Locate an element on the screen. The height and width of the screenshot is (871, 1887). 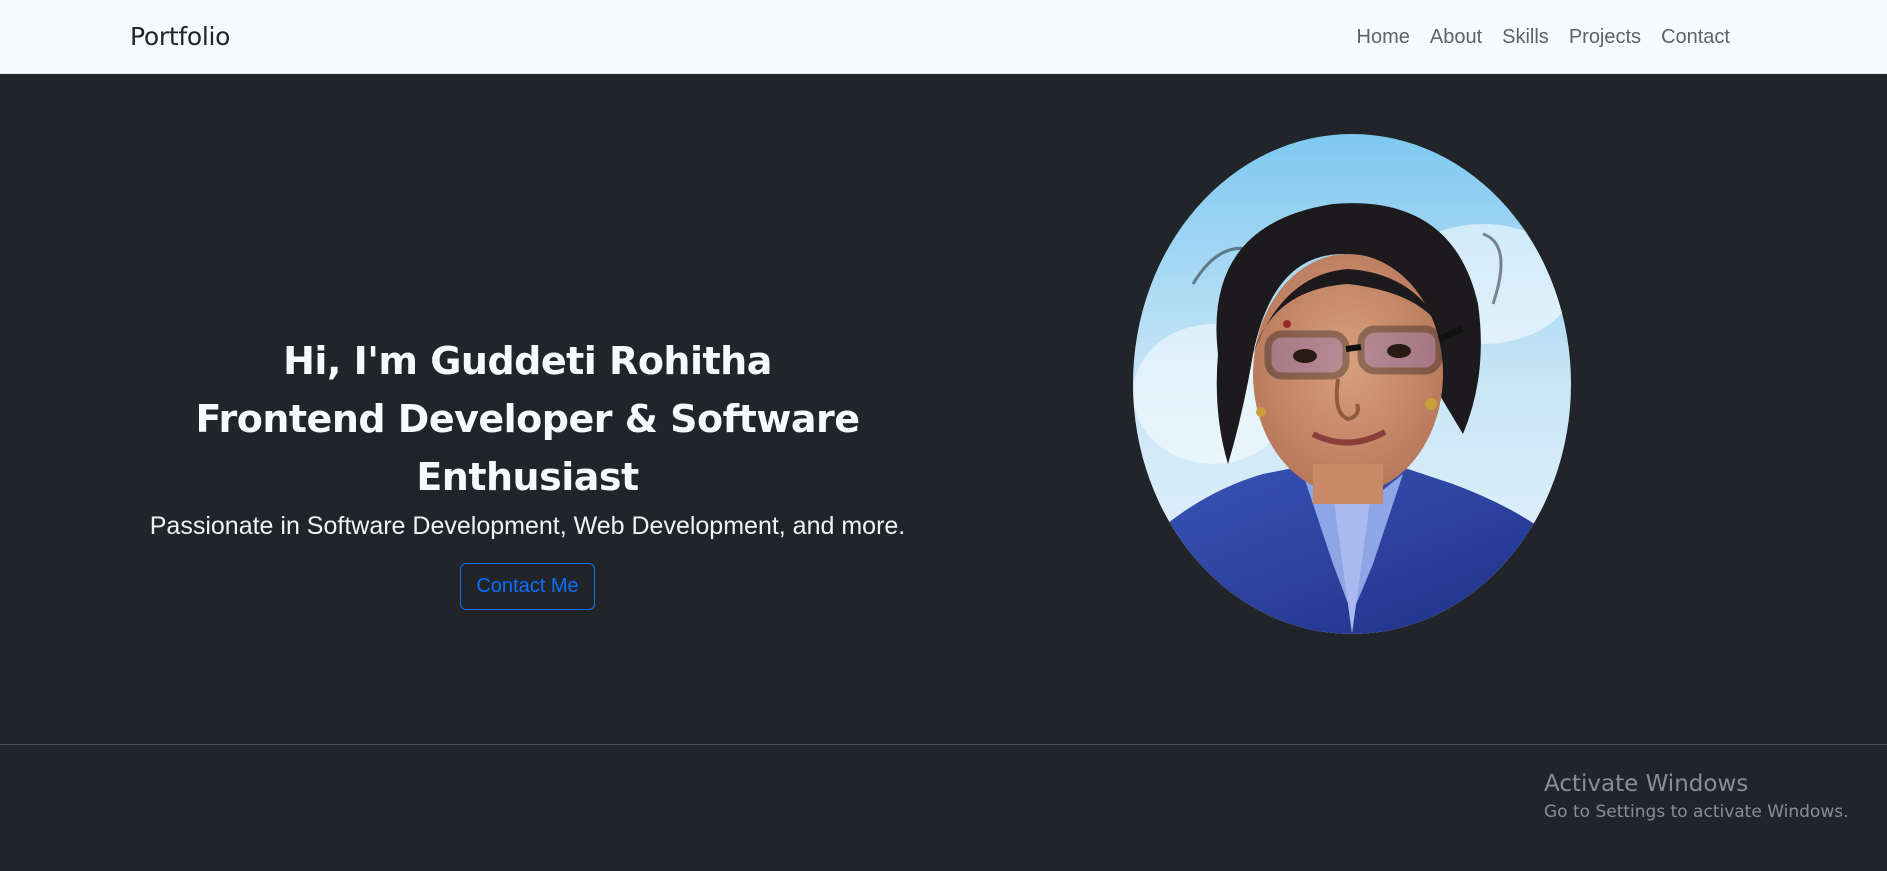
watermark-title: Activate Windows is located at coordinates (1646, 784).